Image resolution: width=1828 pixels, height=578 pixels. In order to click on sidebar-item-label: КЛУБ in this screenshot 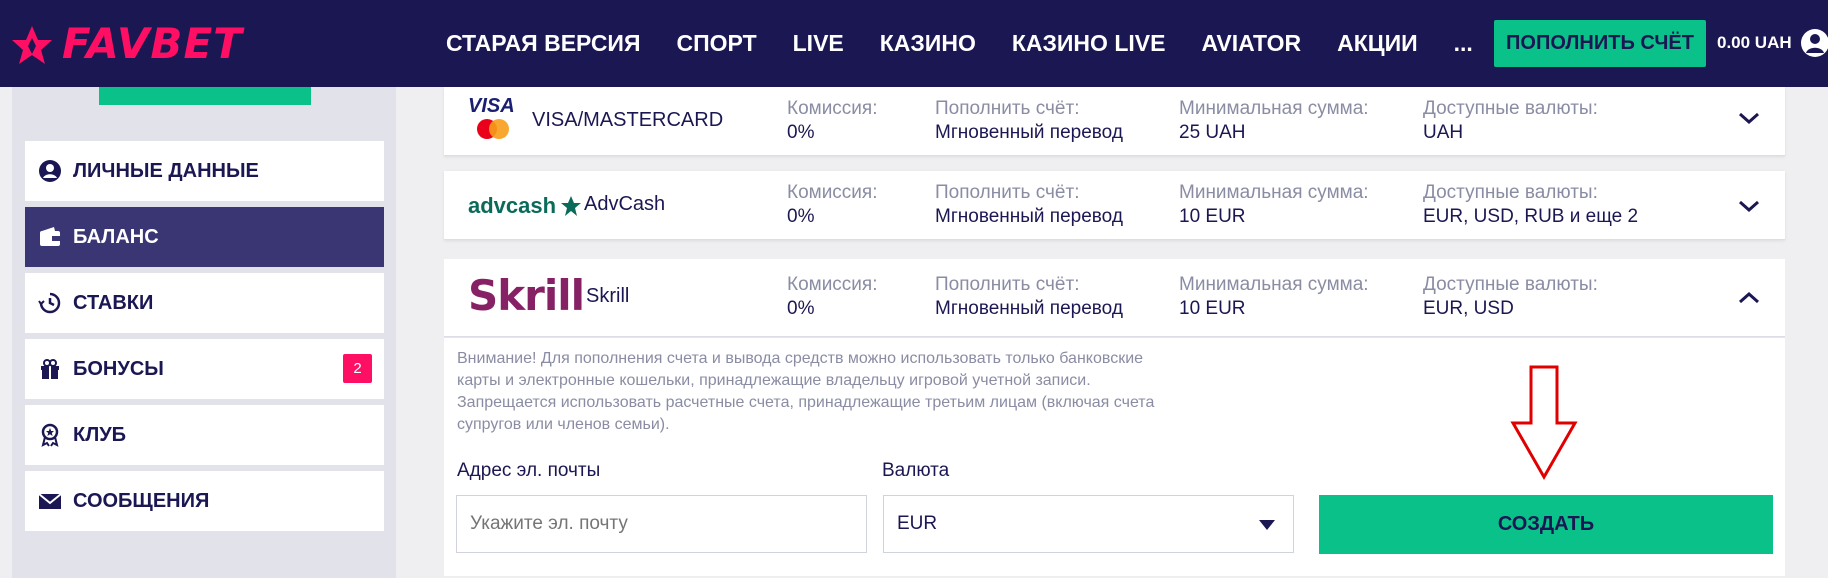, I will do `click(100, 434)`.